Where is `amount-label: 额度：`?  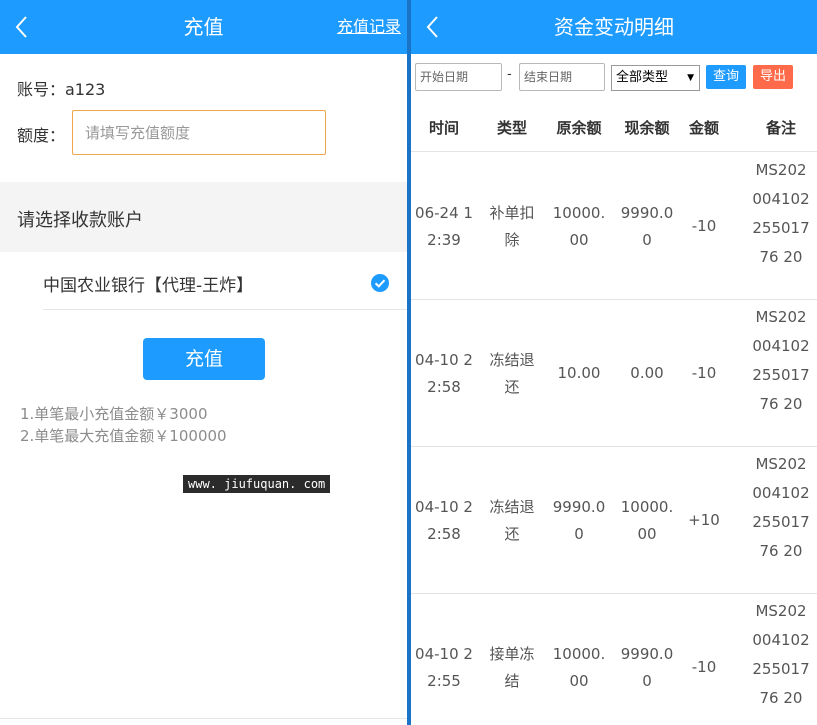 amount-label: 额度： is located at coordinates (41, 135).